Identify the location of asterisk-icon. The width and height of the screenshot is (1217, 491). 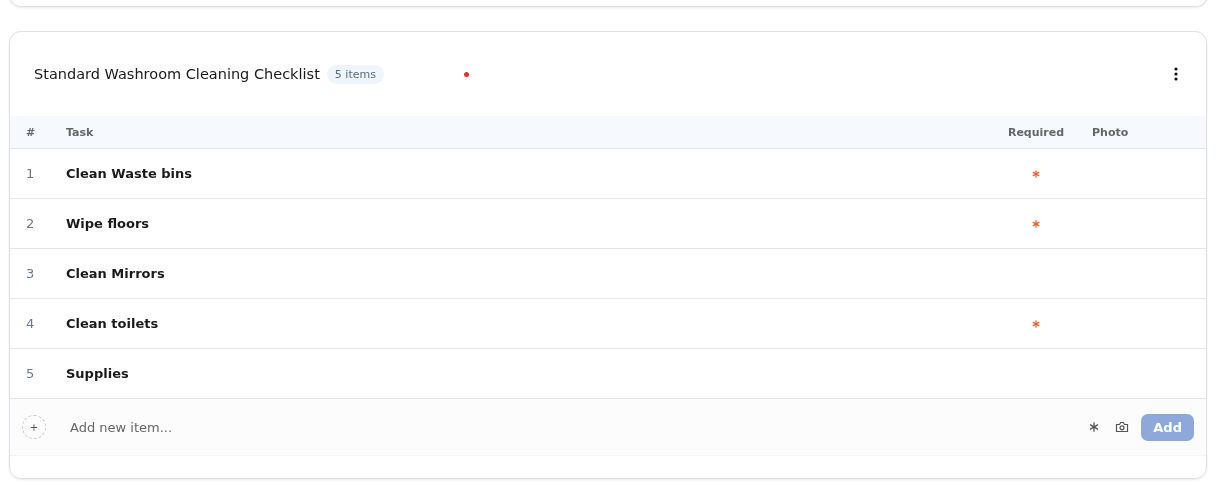
(1094, 427).